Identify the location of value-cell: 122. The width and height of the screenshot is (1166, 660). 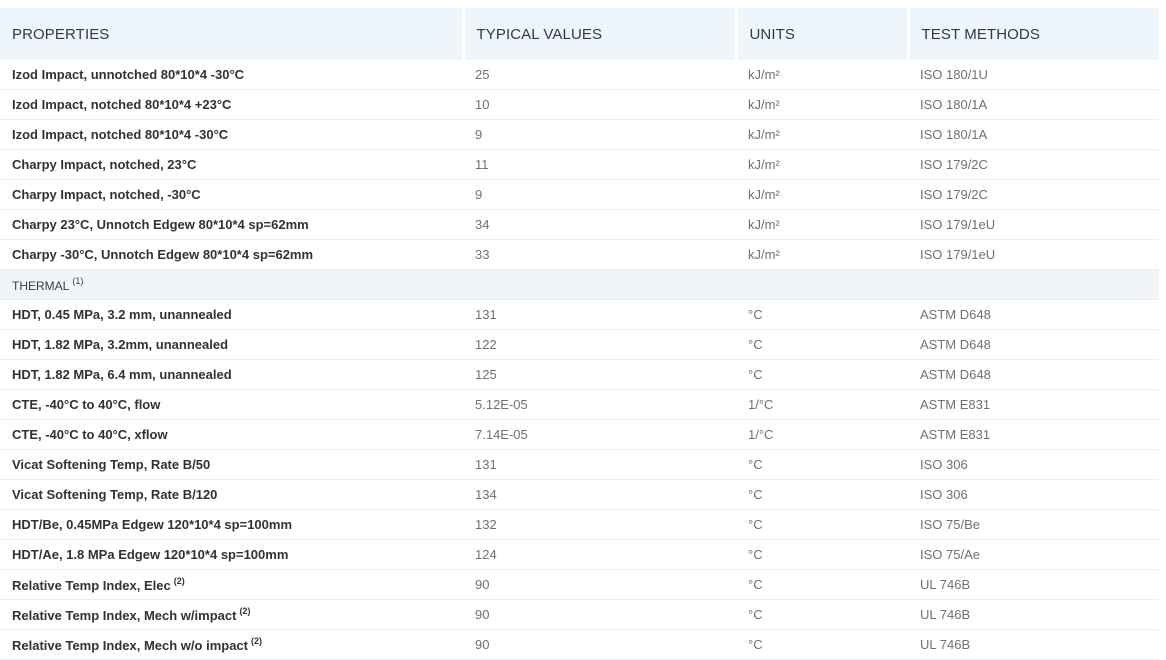
(599, 344).